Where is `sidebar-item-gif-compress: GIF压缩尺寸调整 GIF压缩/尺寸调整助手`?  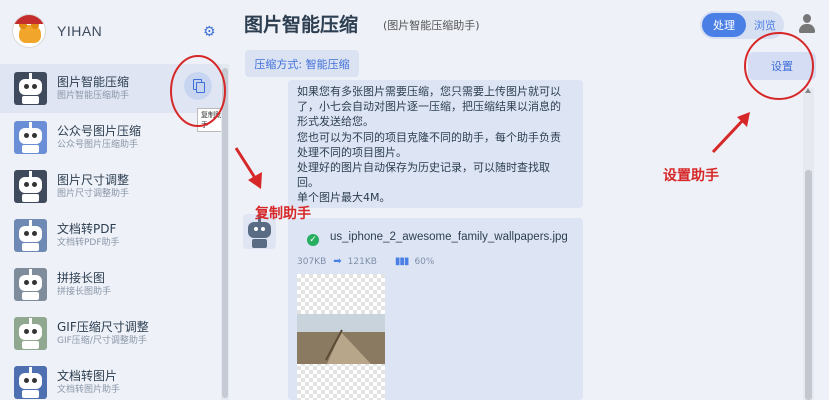 sidebar-item-gif-compress: GIF压缩尺寸调整 GIF压缩/尺寸调整助手 is located at coordinates (110, 333).